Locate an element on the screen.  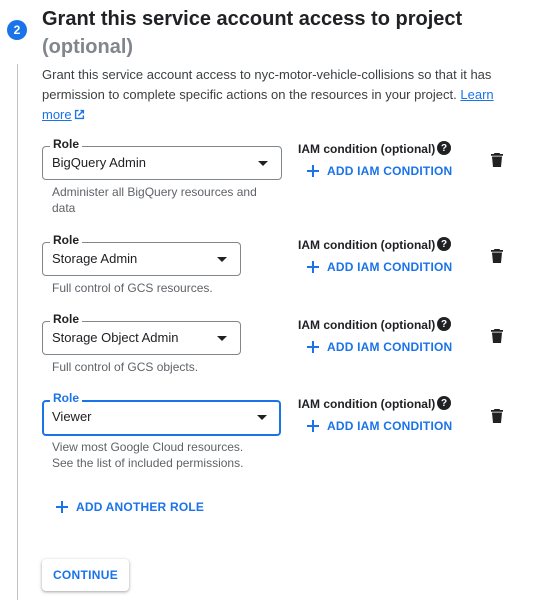
role-value: Viewer is located at coordinates (72, 416).